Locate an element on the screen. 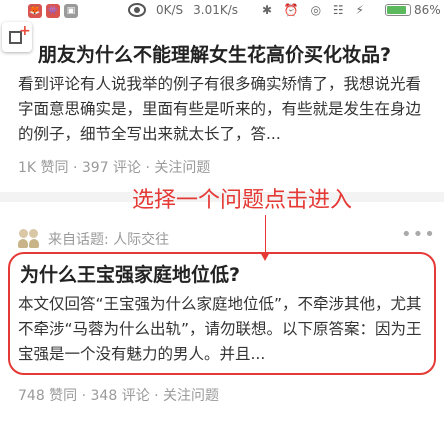  people-icon is located at coordinates (29, 239).